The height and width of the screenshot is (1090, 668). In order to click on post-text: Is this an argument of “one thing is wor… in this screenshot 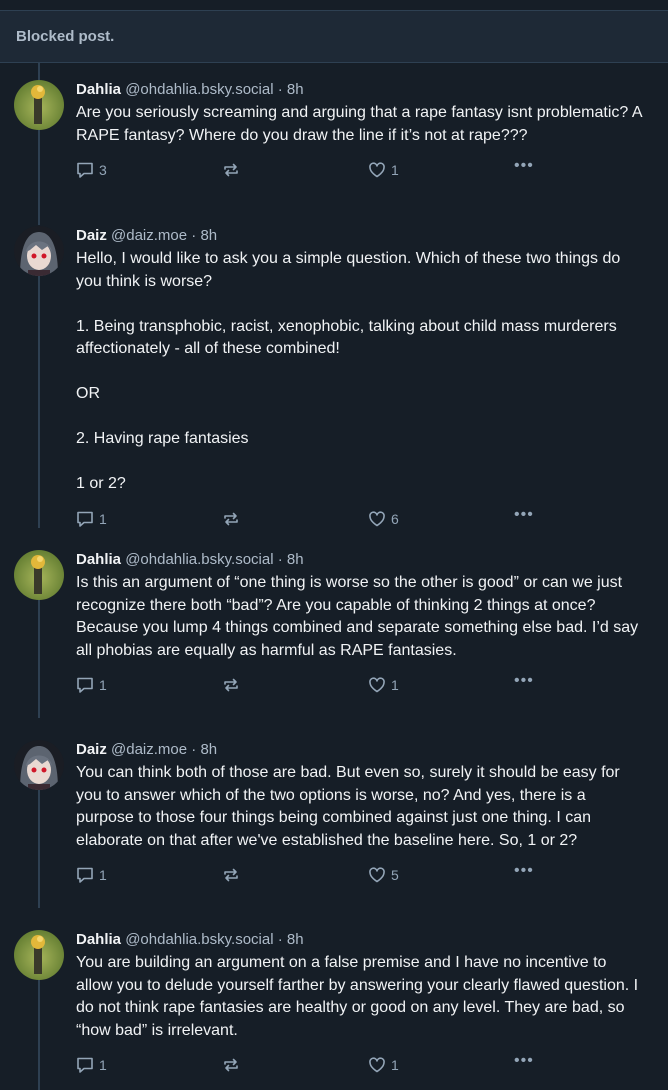, I will do `click(357, 616)`.